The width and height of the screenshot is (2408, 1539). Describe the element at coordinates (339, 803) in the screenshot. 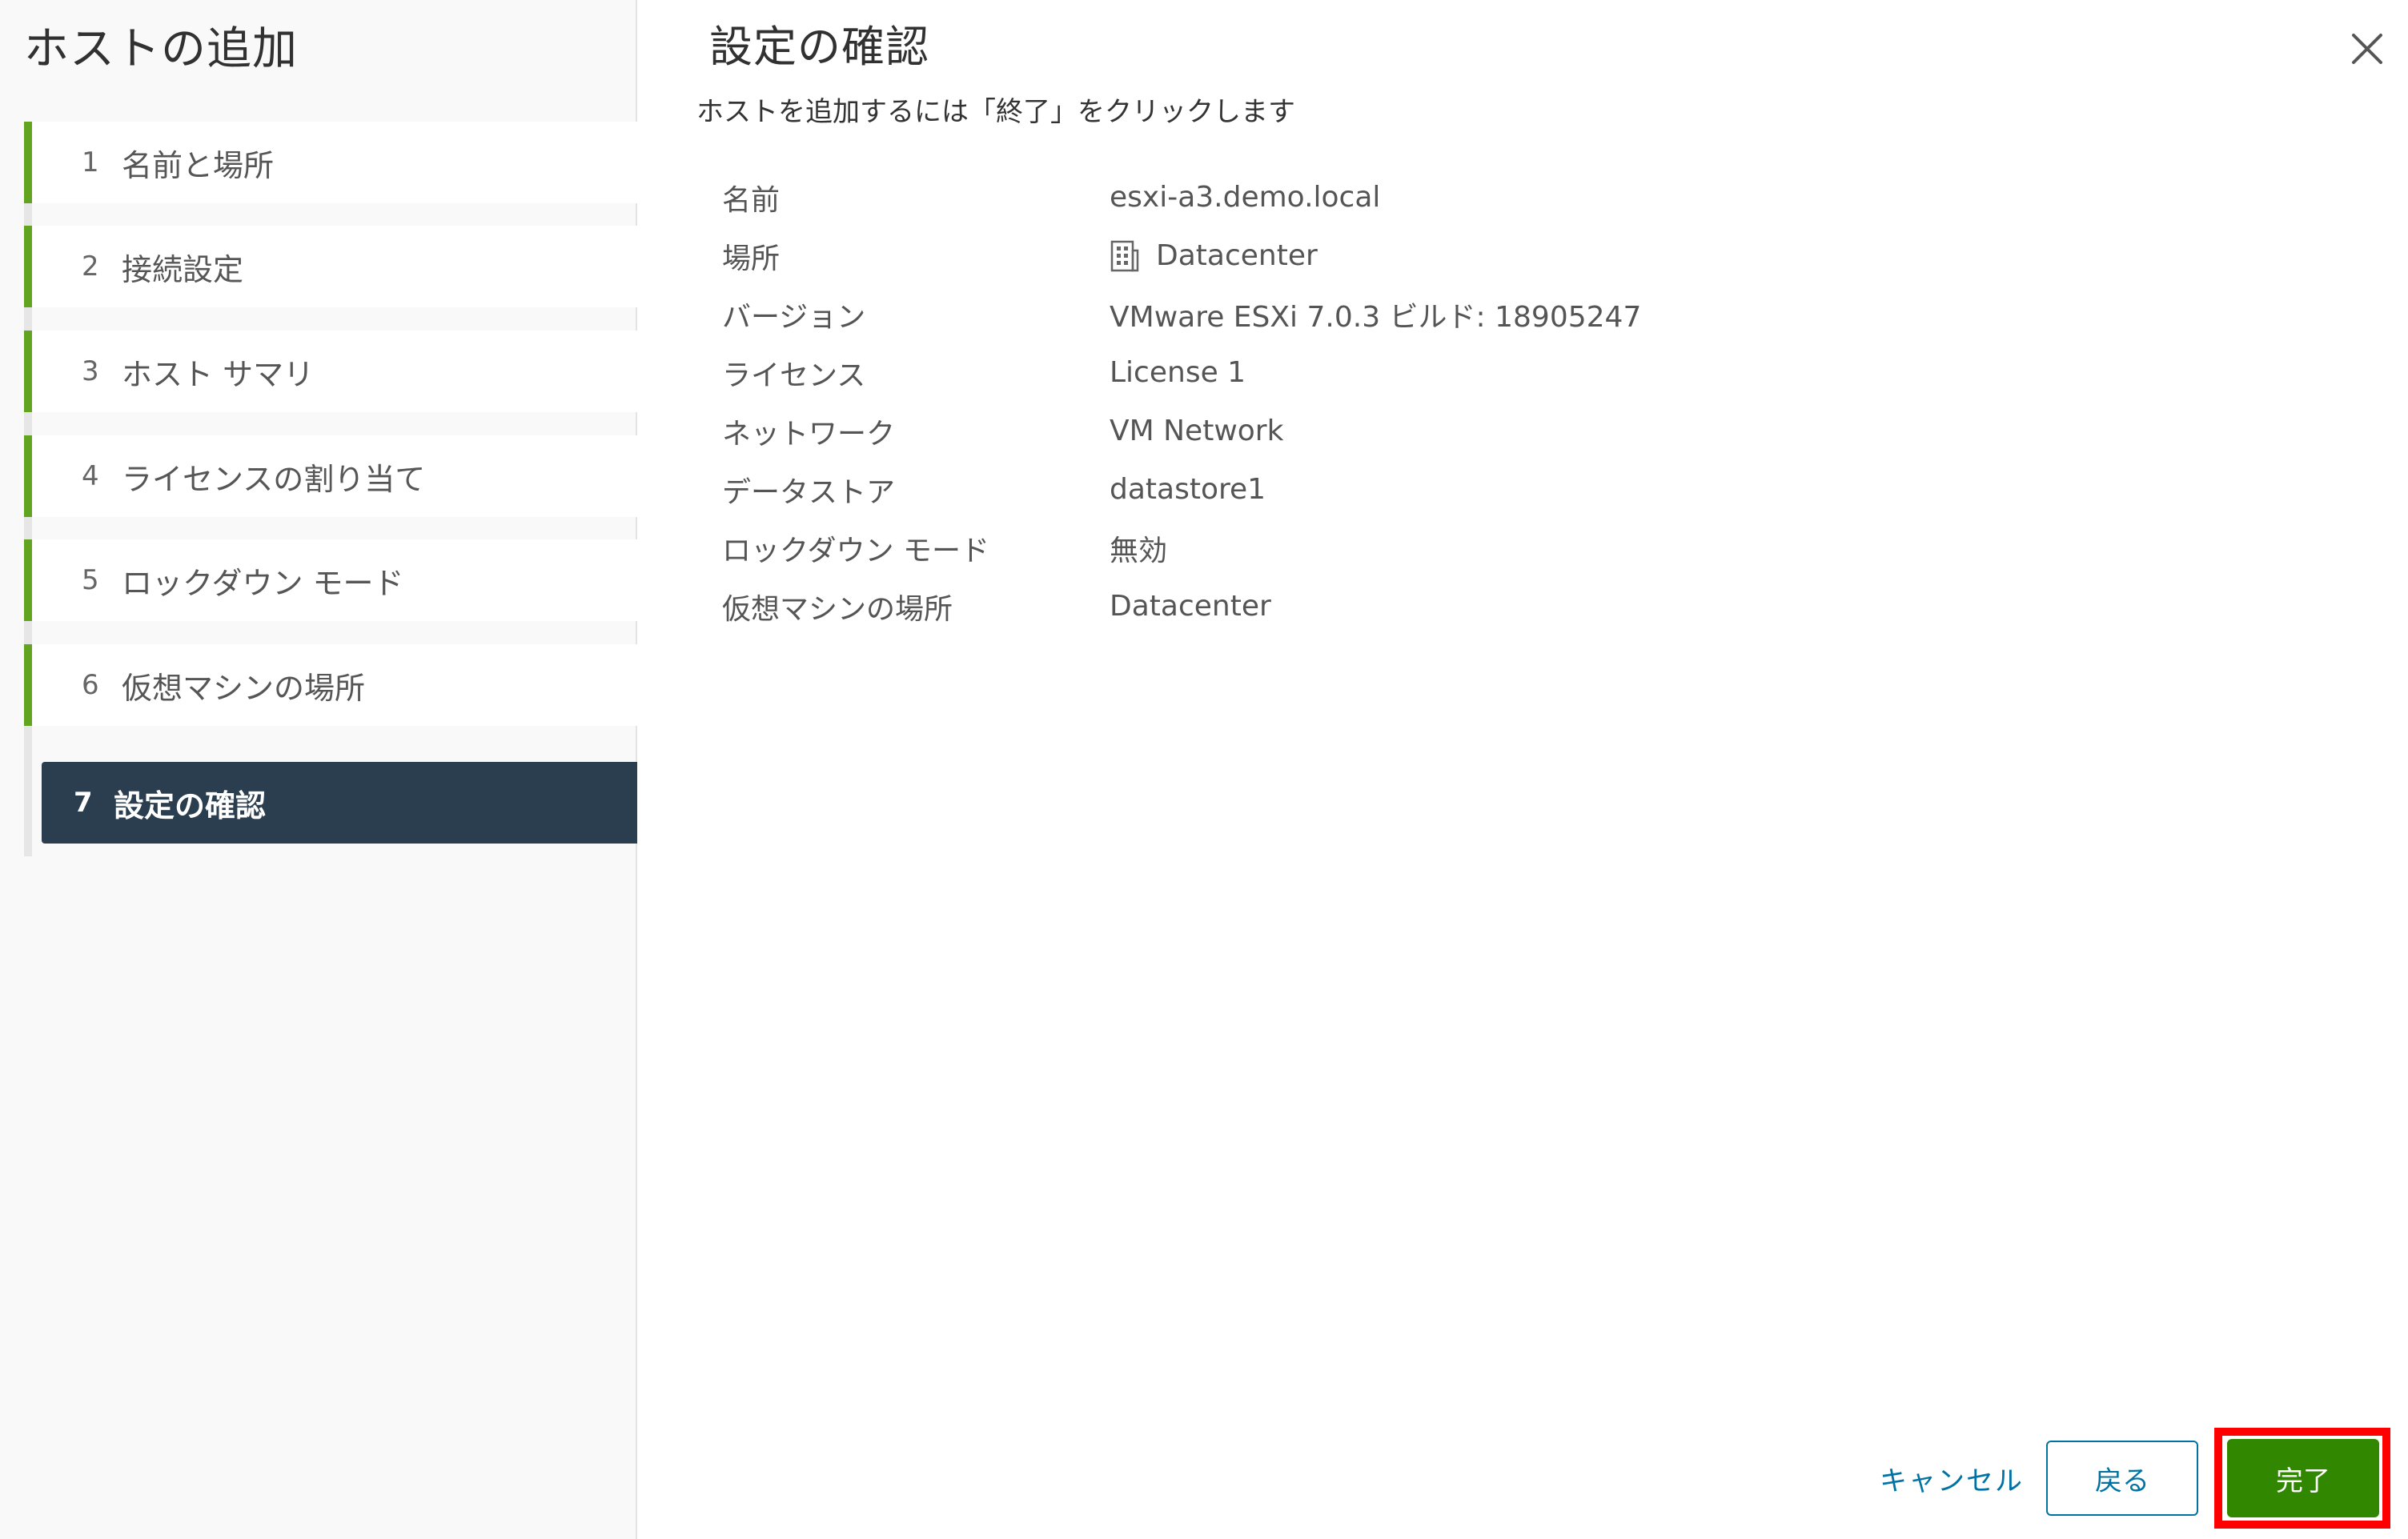

I see `step-review-settings: 7 設定の確認` at that location.